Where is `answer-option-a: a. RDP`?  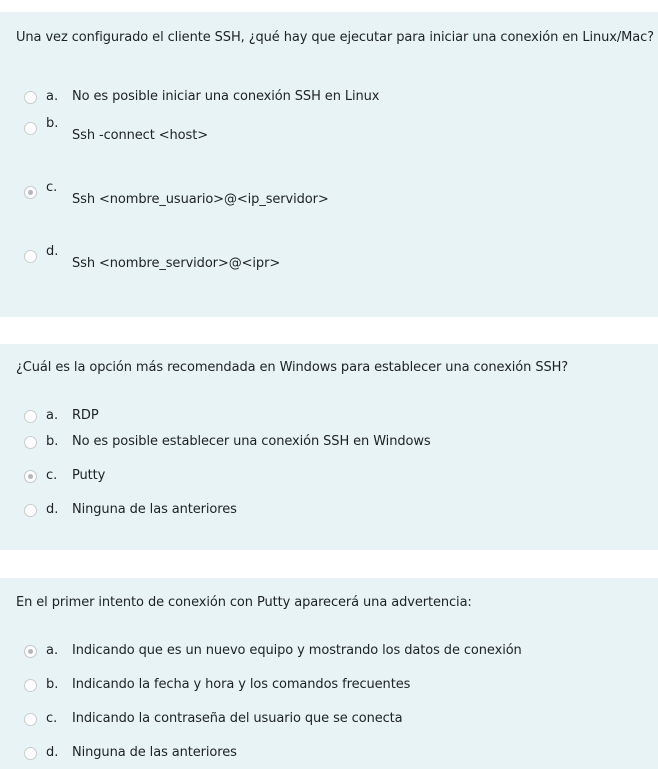 answer-option-a: a. RDP is located at coordinates (329, 418).